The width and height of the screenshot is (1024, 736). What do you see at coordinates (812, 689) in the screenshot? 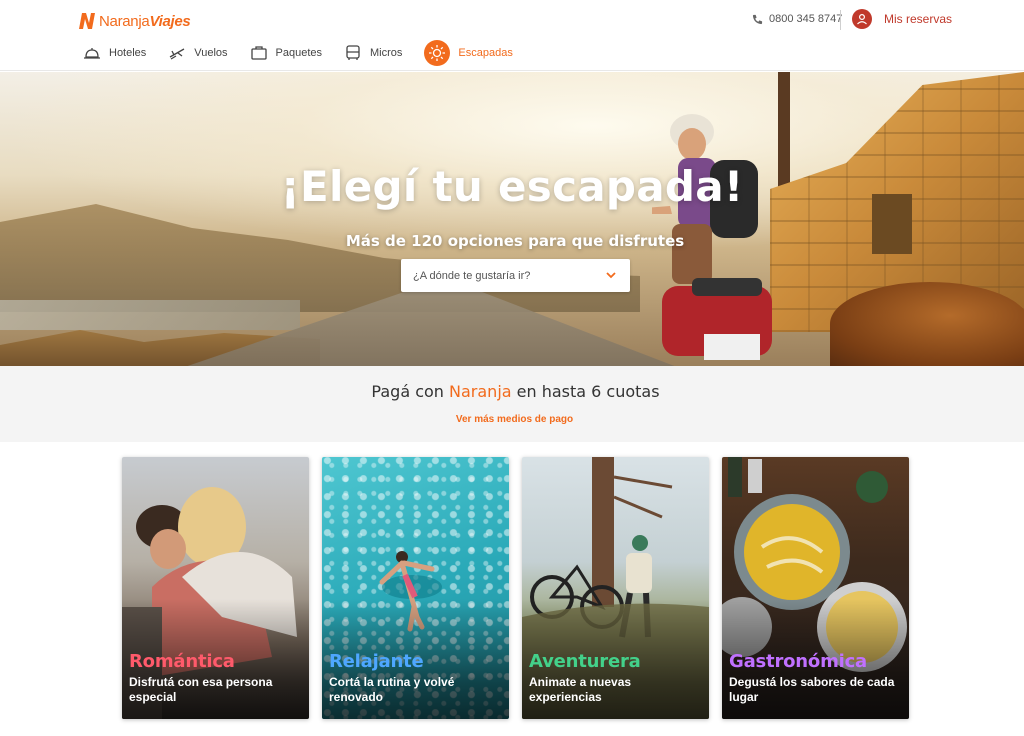
I see `card-gastronomica-desc: Degustá los sabores de cada lugar` at bounding box center [812, 689].